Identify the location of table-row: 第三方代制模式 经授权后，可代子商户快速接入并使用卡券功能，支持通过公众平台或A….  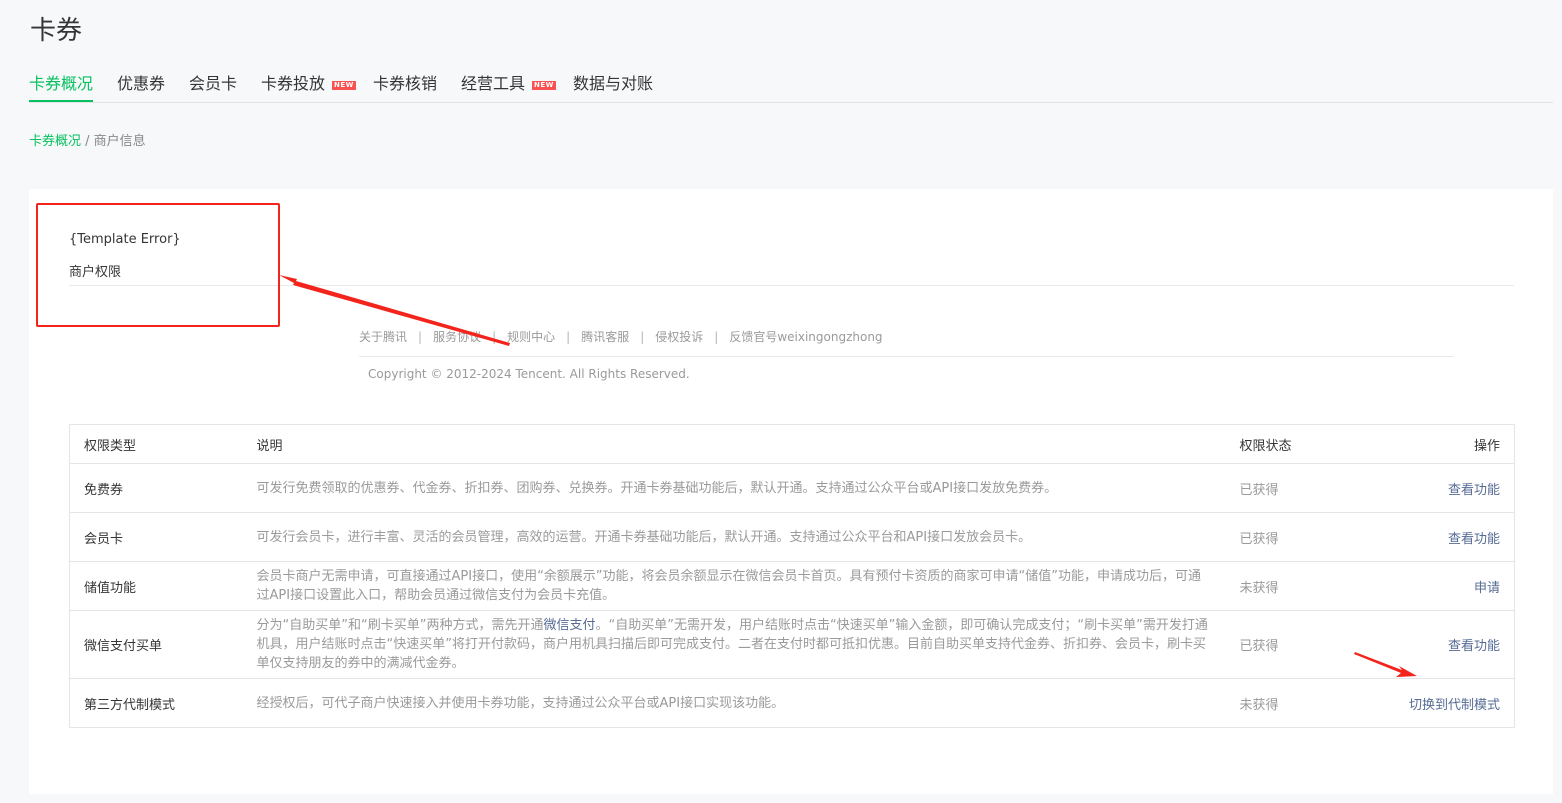
(792, 703).